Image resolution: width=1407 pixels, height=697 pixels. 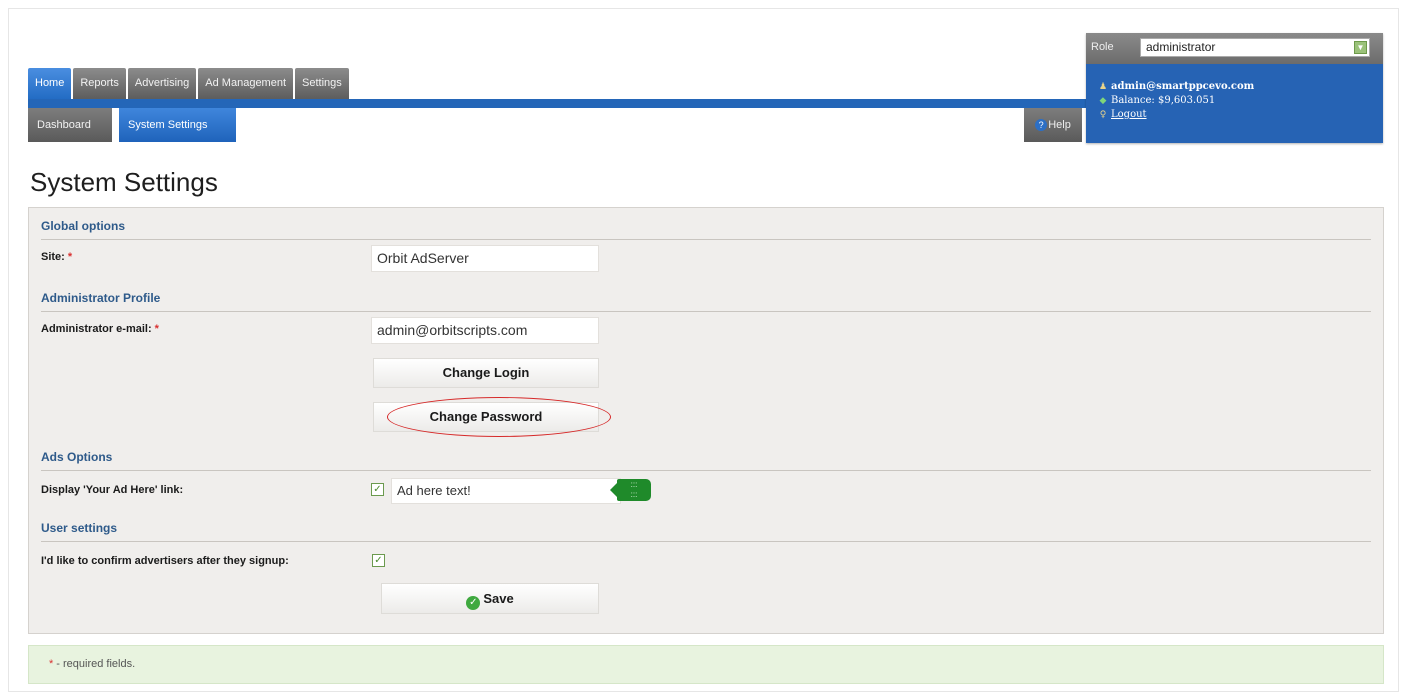 What do you see at coordinates (706, 229) in the screenshot?
I see `section-global-options: Global options` at bounding box center [706, 229].